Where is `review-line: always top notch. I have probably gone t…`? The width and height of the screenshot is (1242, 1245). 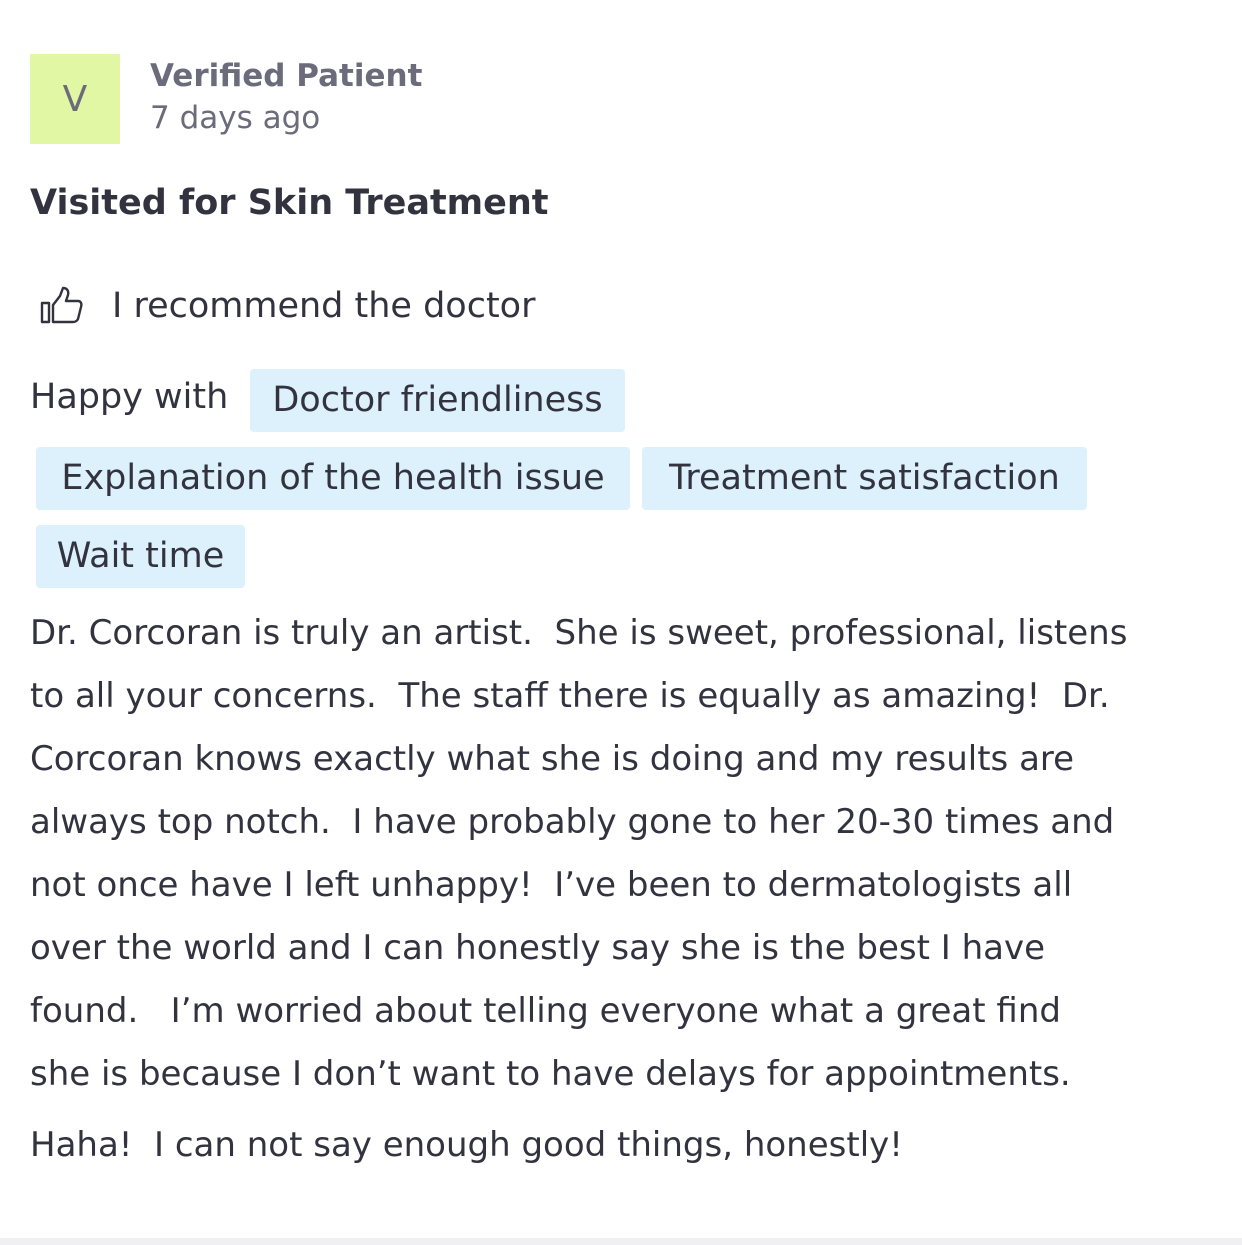
review-line: always top notch. I have probably gone t… is located at coordinates (572, 822).